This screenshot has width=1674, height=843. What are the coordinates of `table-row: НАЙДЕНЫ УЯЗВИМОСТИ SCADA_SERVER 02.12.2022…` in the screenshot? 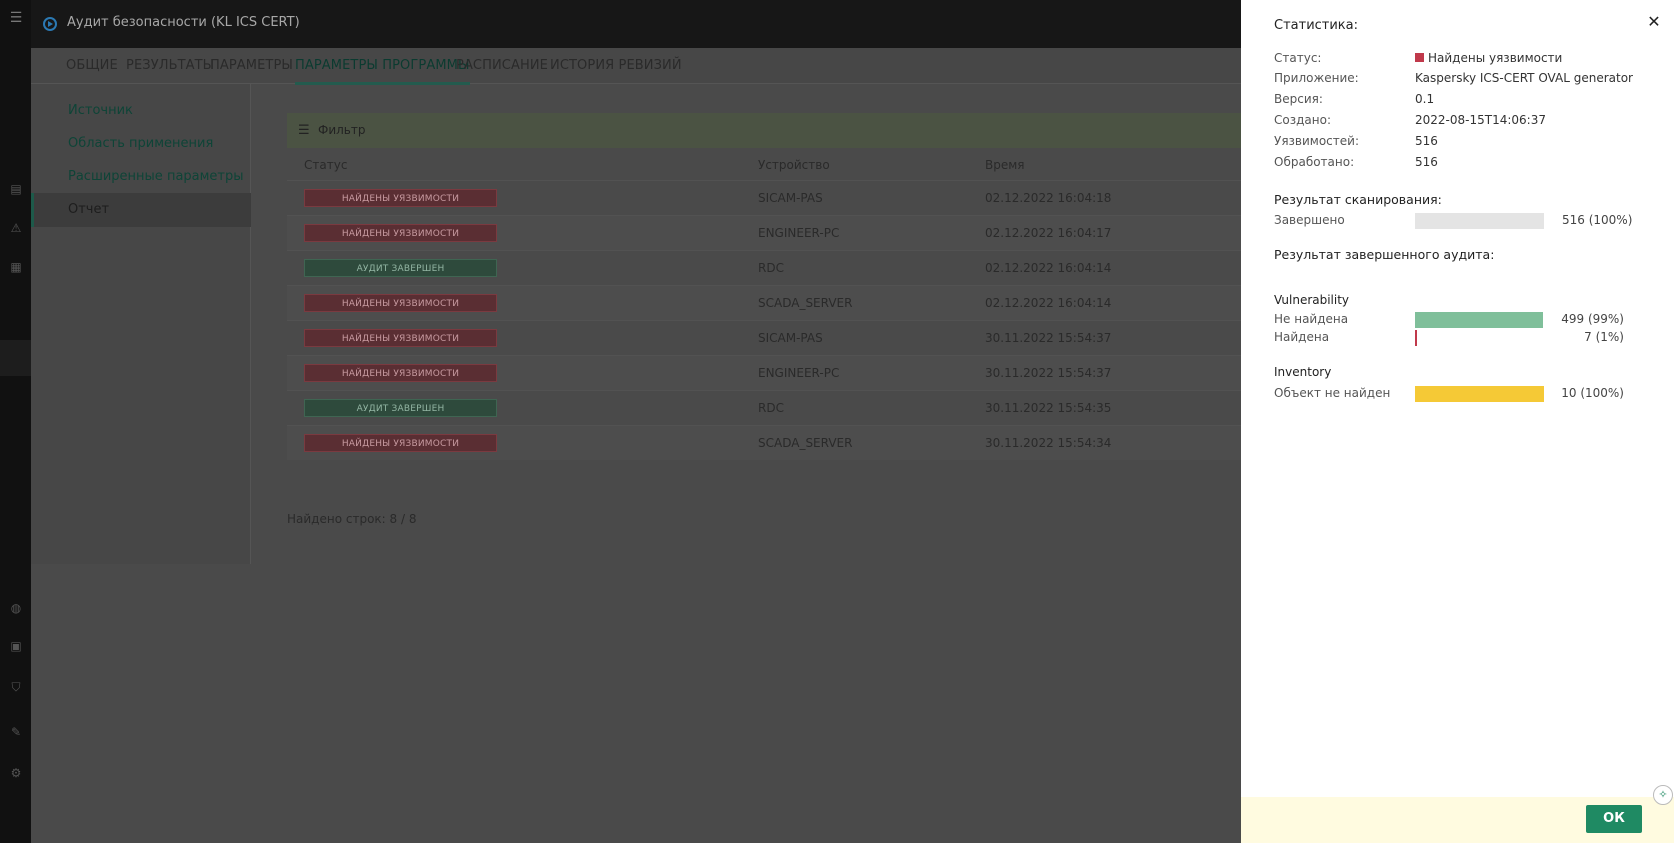 It's located at (764, 302).